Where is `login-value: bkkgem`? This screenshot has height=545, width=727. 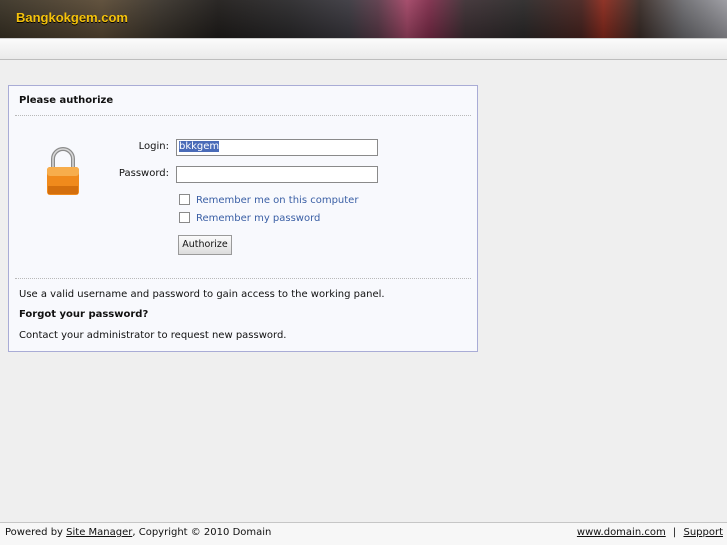 login-value: bkkgem is located at coordinates (199, 146).